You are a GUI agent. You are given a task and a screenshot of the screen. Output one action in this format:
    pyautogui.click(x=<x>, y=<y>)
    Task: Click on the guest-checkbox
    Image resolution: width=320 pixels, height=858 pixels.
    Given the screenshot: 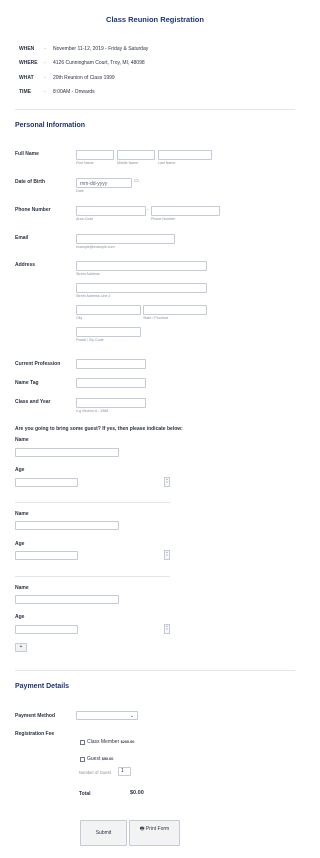 What is the action you would take?
    pyautogui.click(x=82, y=759)
    